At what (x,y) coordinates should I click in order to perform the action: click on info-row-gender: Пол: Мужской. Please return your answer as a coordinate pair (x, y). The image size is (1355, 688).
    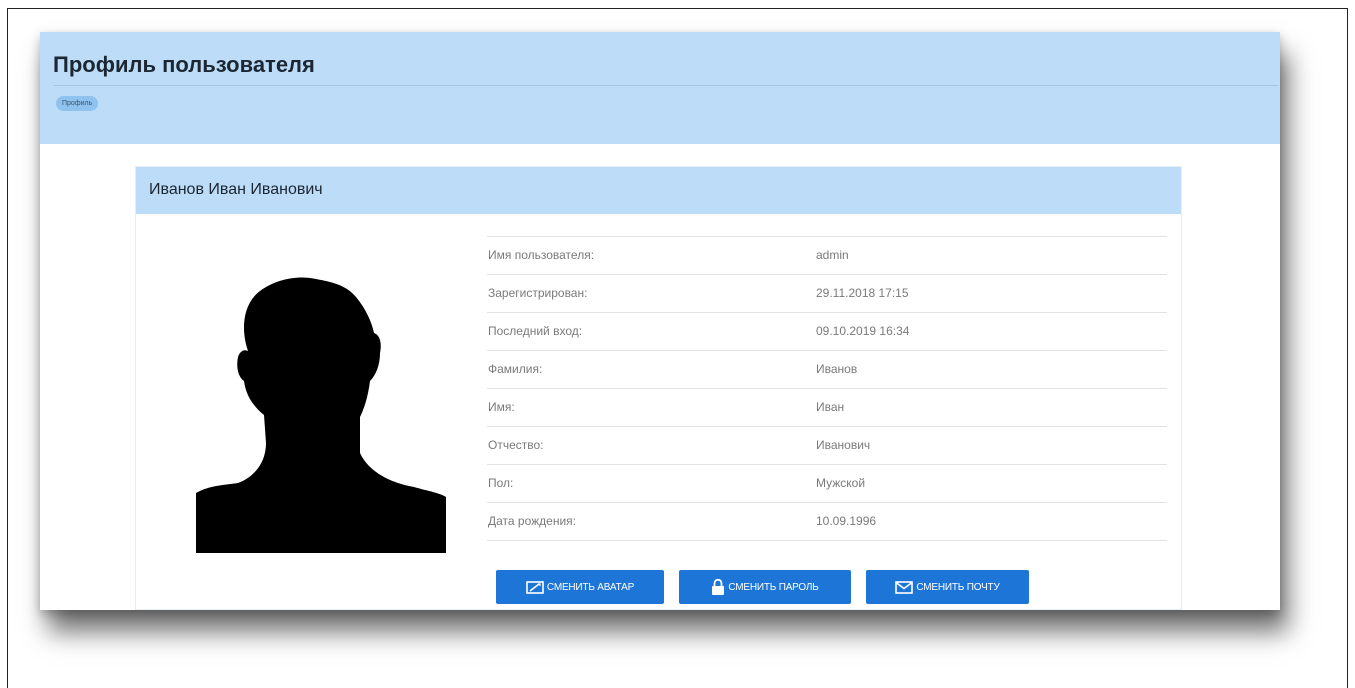
    Looking at the image, I should click on (827, 484).